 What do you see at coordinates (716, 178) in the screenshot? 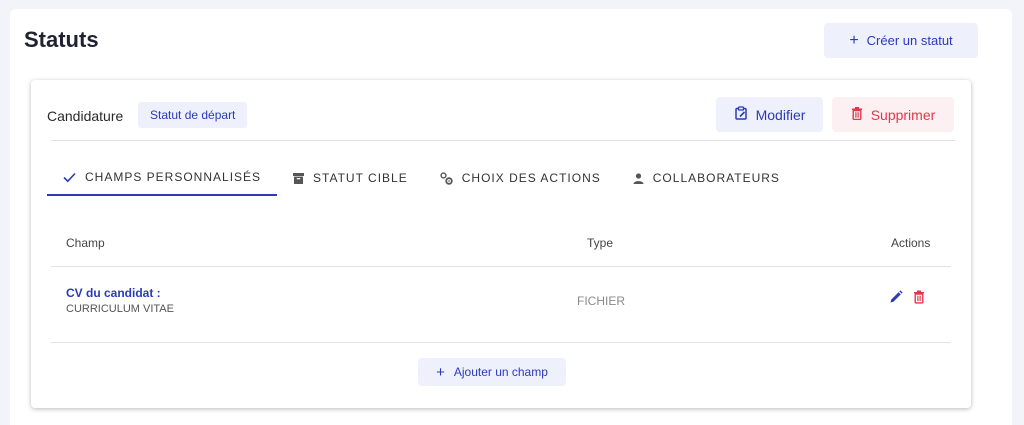
I see `tab-label: COLLABORATEURS` at bounding box center [716, 178].